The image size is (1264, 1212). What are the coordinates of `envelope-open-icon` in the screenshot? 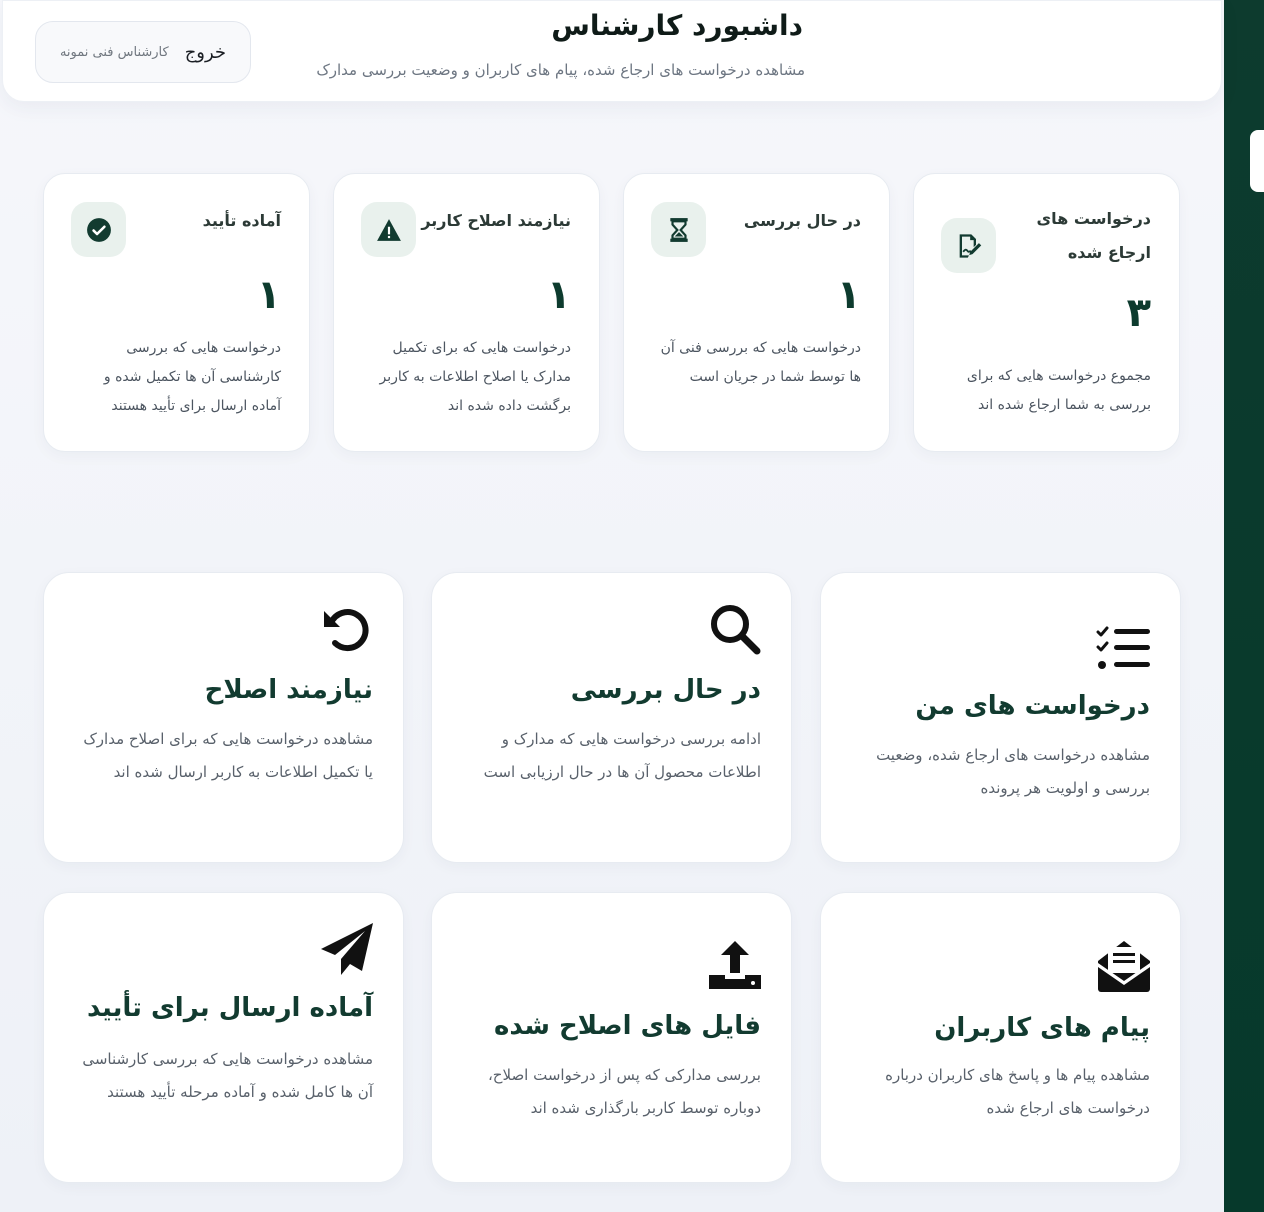 It's located at (1124, 965).